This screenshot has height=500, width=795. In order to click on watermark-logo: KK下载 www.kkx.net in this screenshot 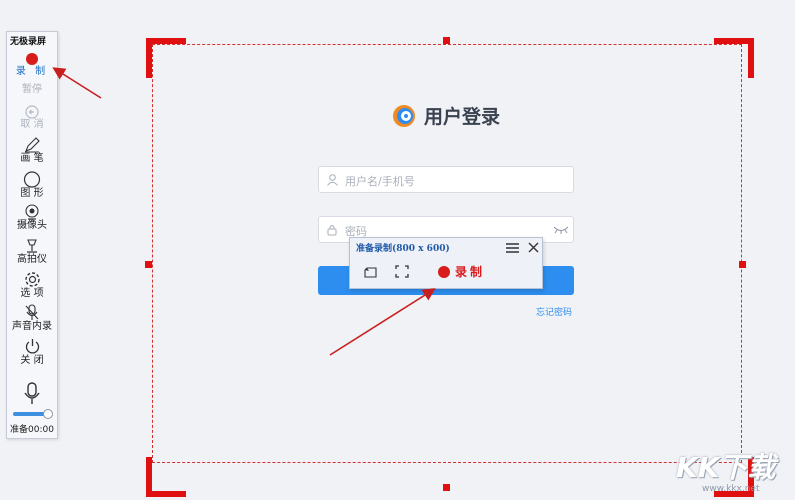, I will do `click(732, 472)`.